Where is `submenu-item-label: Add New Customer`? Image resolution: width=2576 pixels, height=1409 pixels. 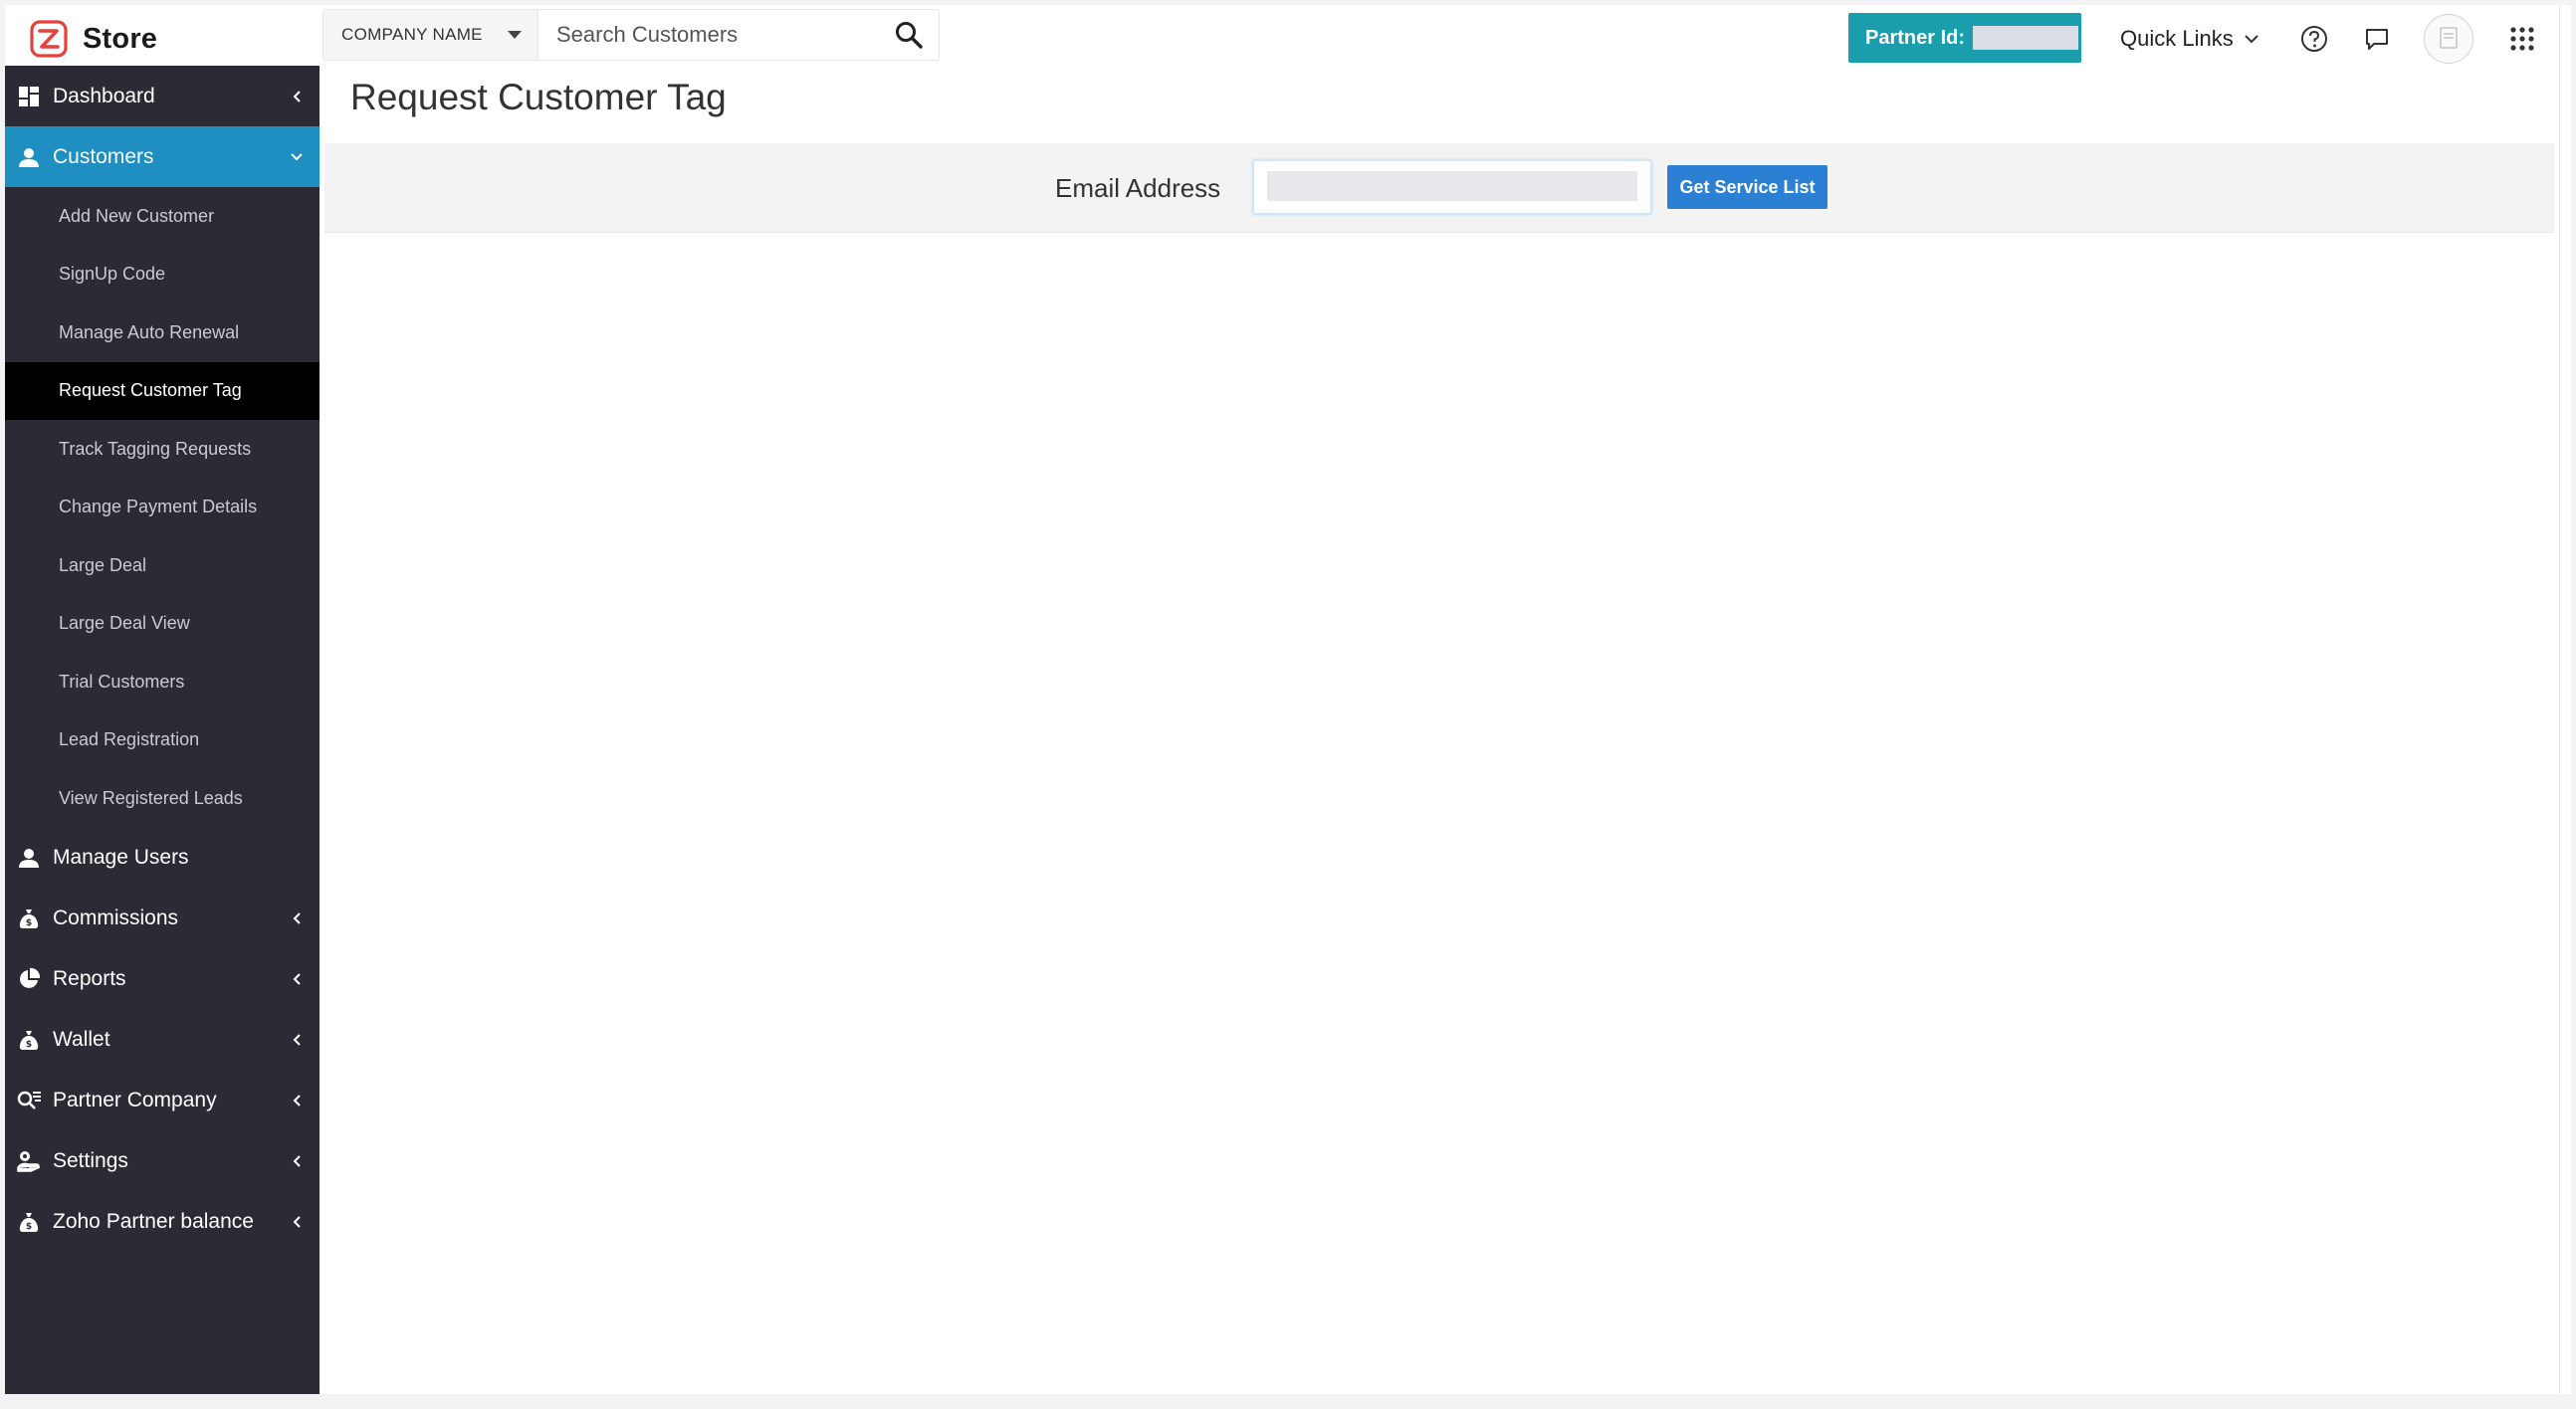
submenu-item-label: Add New Customer is located at coordinates (137, 215).